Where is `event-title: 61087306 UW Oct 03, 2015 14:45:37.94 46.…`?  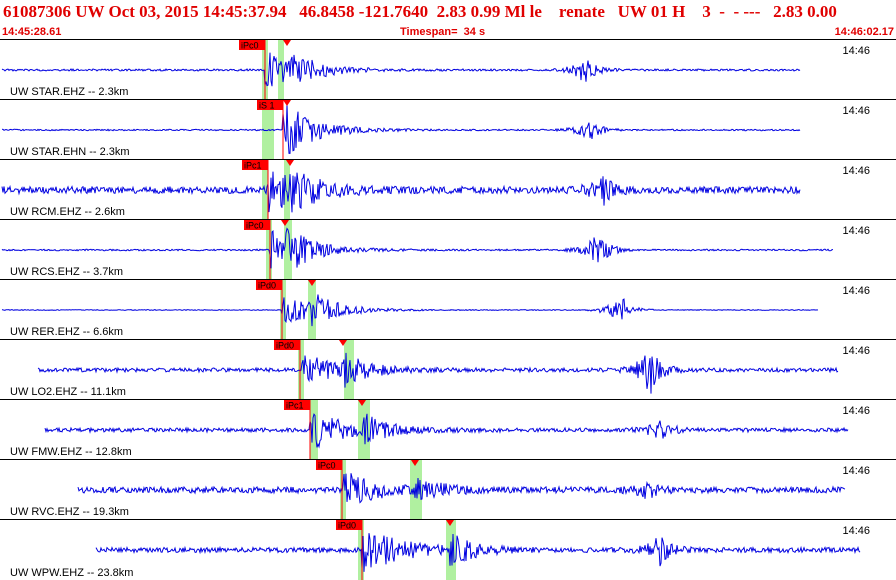 event-title: 61087306 UW Oct 03, 2015 14:45:37.94 46.… is located at coordinates (420, 11).